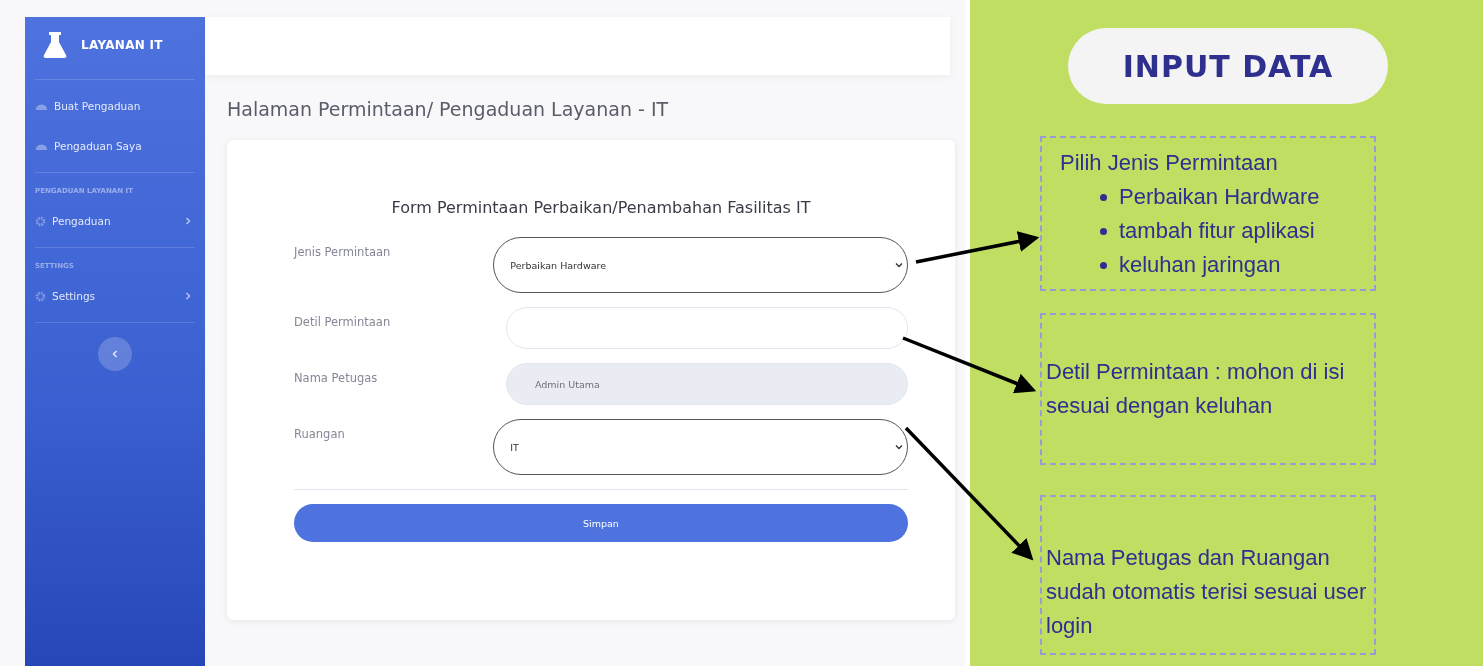 Image resolution: width=1483 pixels, height=666 pixels. Describe the element at coordinates (1200, 265) in the screenshot. I see `note-bullet: keluhan jaringan` at that location.